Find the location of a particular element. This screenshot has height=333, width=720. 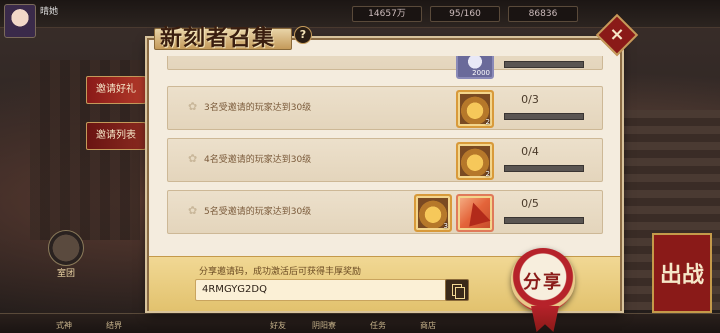

reward-qty: 2000 is located at coordinates (481, 73).